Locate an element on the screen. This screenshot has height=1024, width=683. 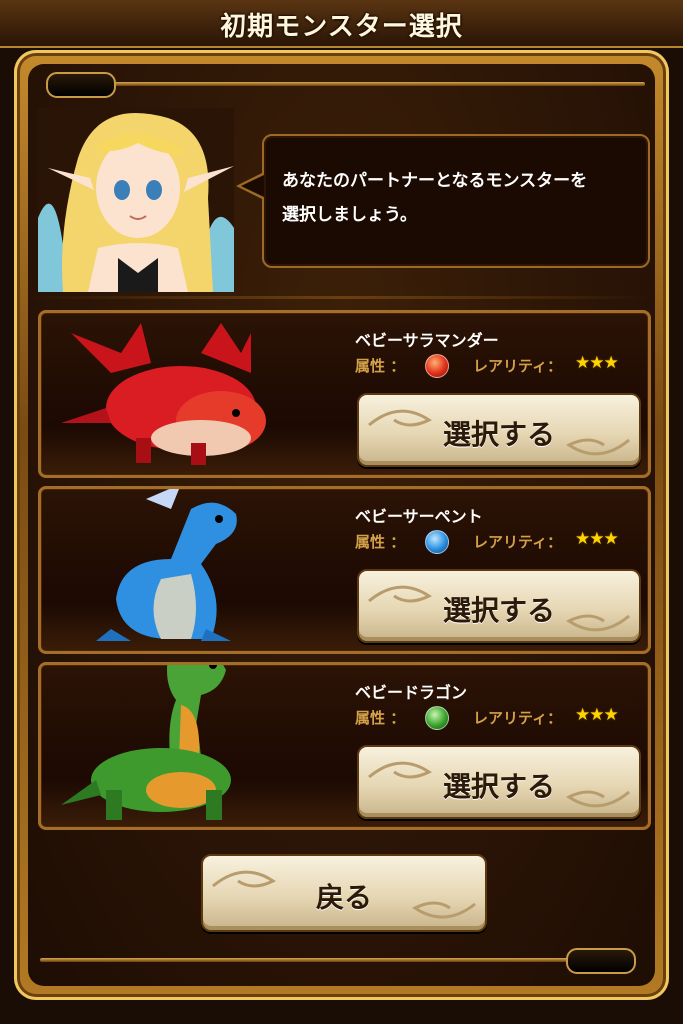
back-button: 戻る is located at coordinates (344, 893).